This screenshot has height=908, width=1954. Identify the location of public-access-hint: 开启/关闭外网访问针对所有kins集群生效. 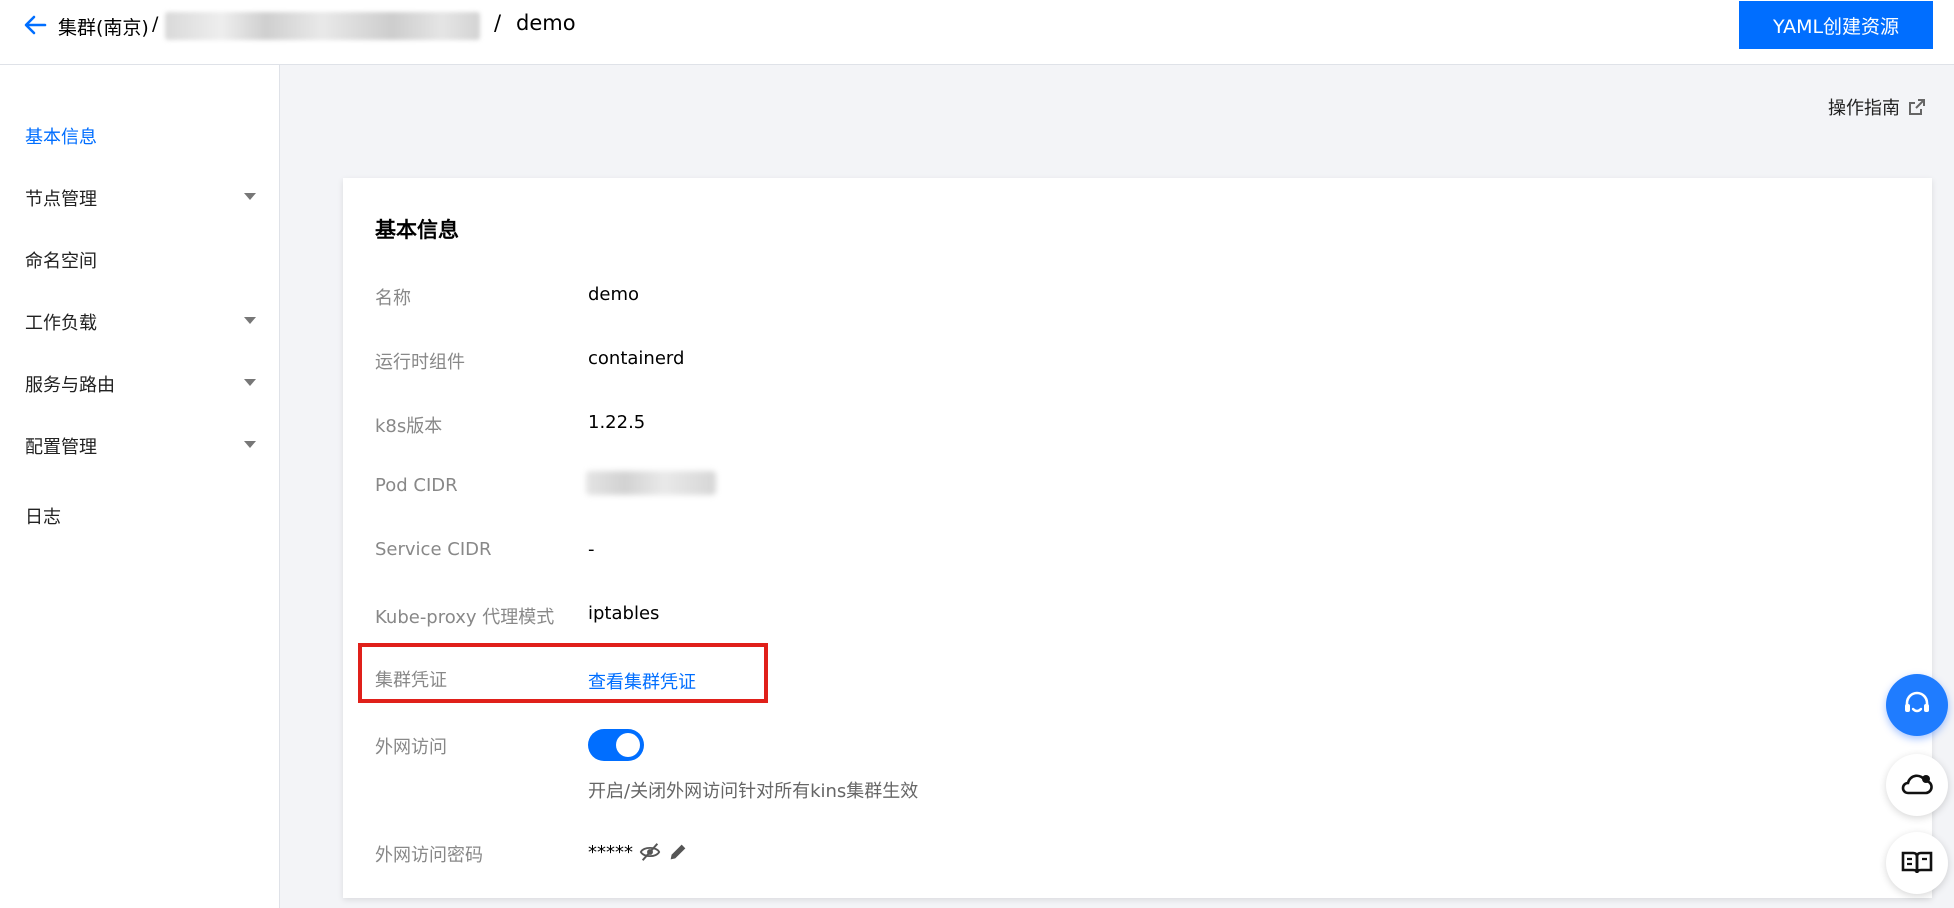
(753, 791).